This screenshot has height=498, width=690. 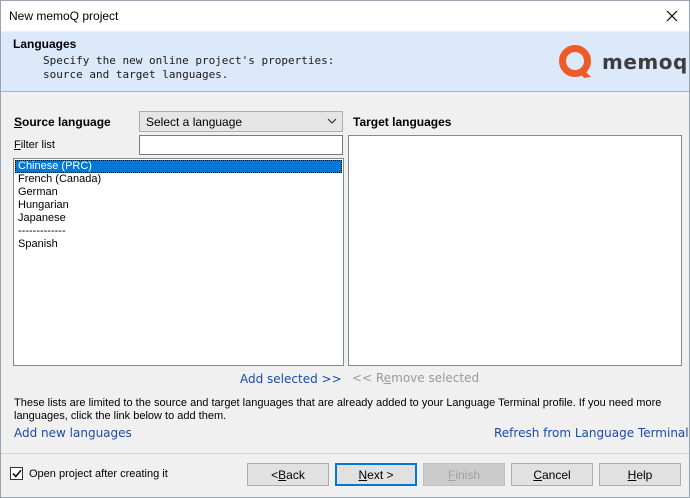 I want to click on footer-divider, so click(x=345, y=453).